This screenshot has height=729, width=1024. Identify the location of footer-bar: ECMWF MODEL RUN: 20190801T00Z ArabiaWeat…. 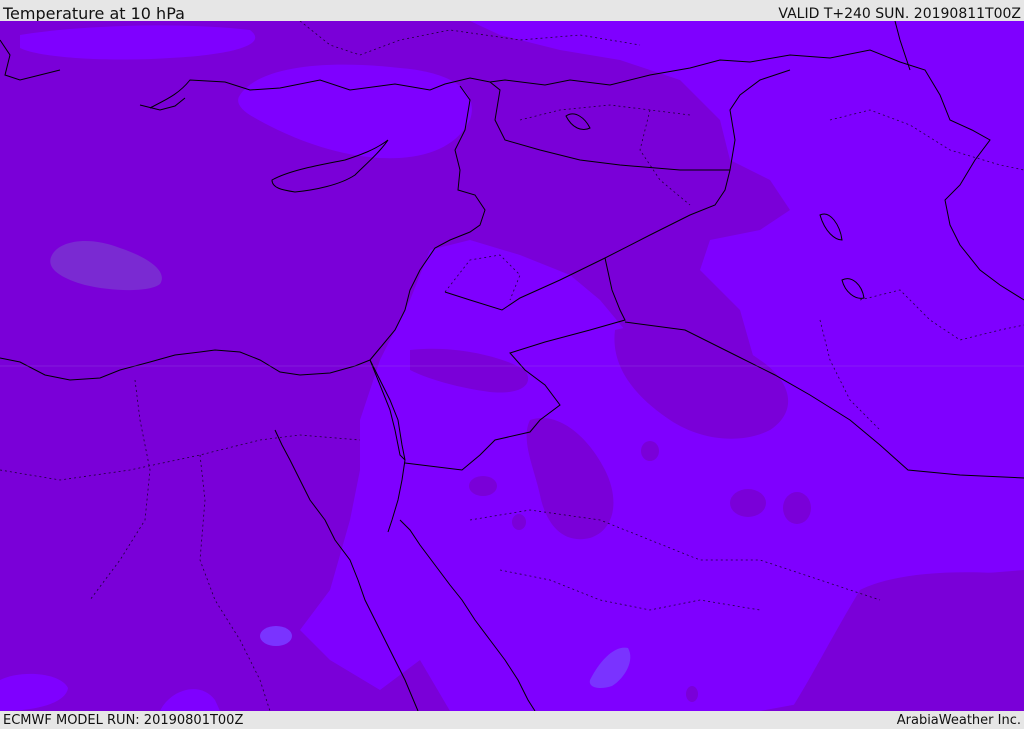
(512, 720).